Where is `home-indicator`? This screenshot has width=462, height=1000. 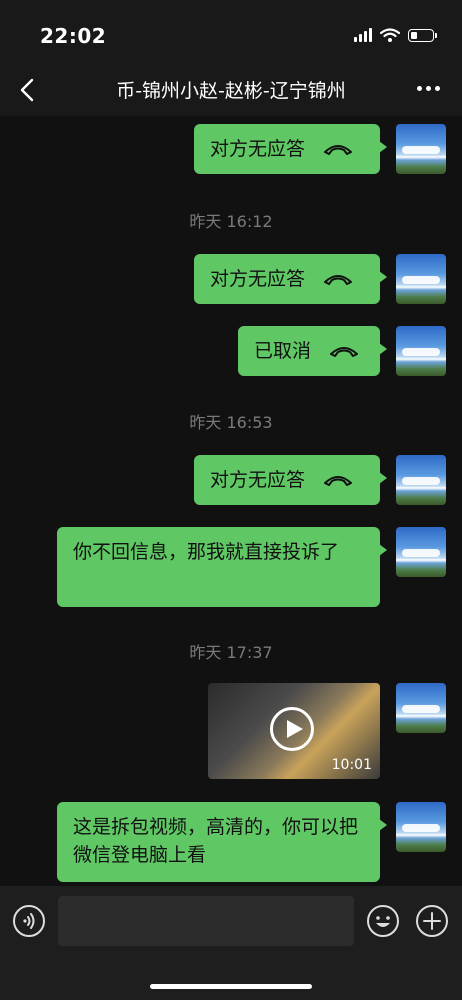
home-indicator is located at coordinates (231, 986).